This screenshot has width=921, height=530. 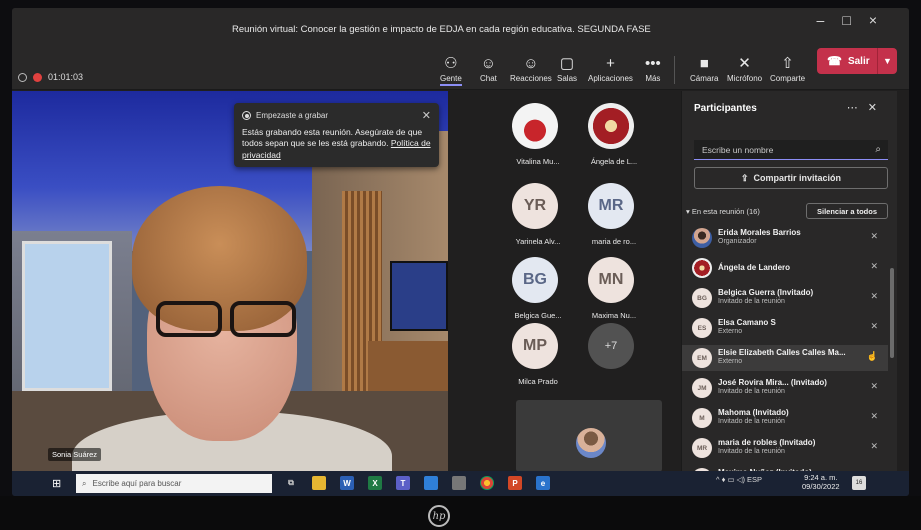 I want to click on printer-icon, so click(x=459, y=483).